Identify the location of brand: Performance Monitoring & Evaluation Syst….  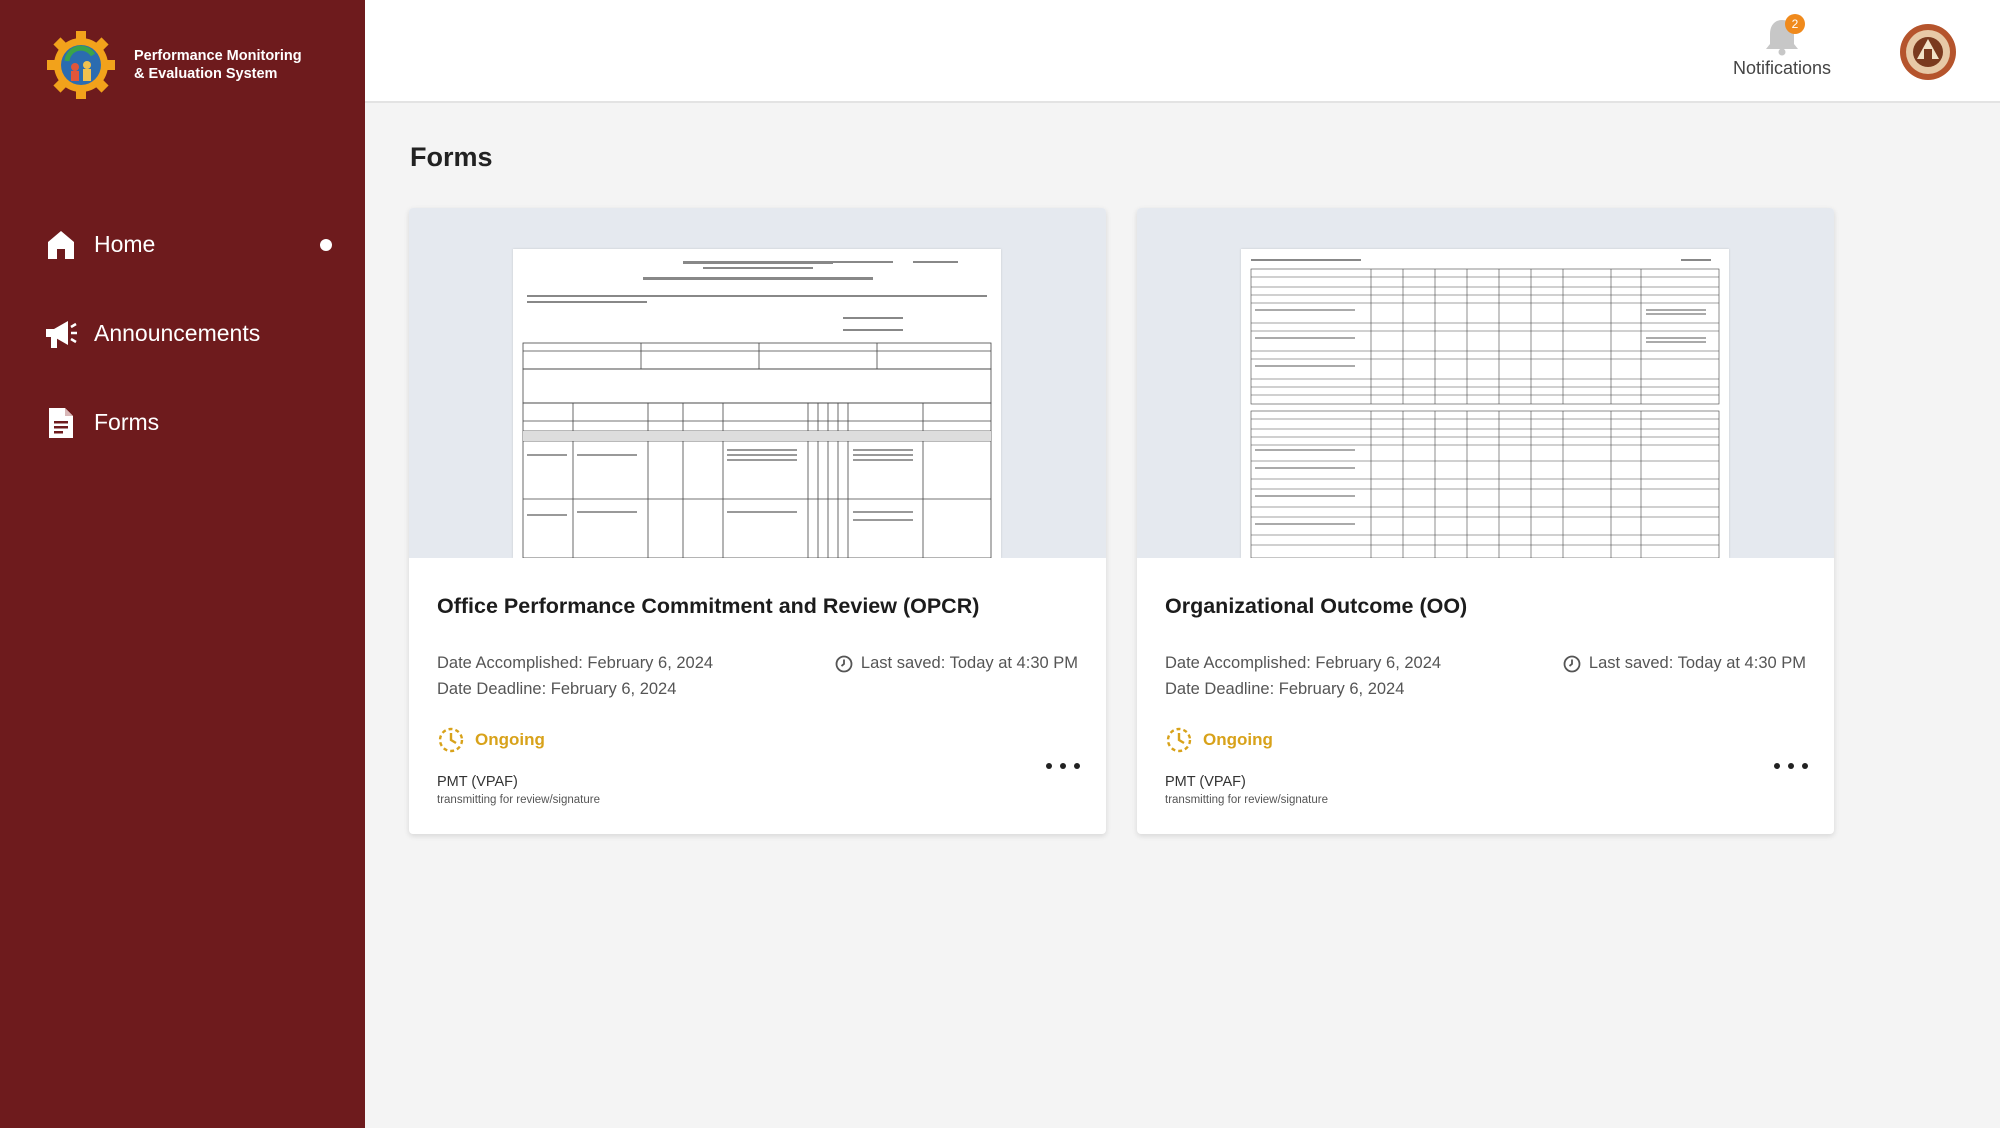
(174, 65).